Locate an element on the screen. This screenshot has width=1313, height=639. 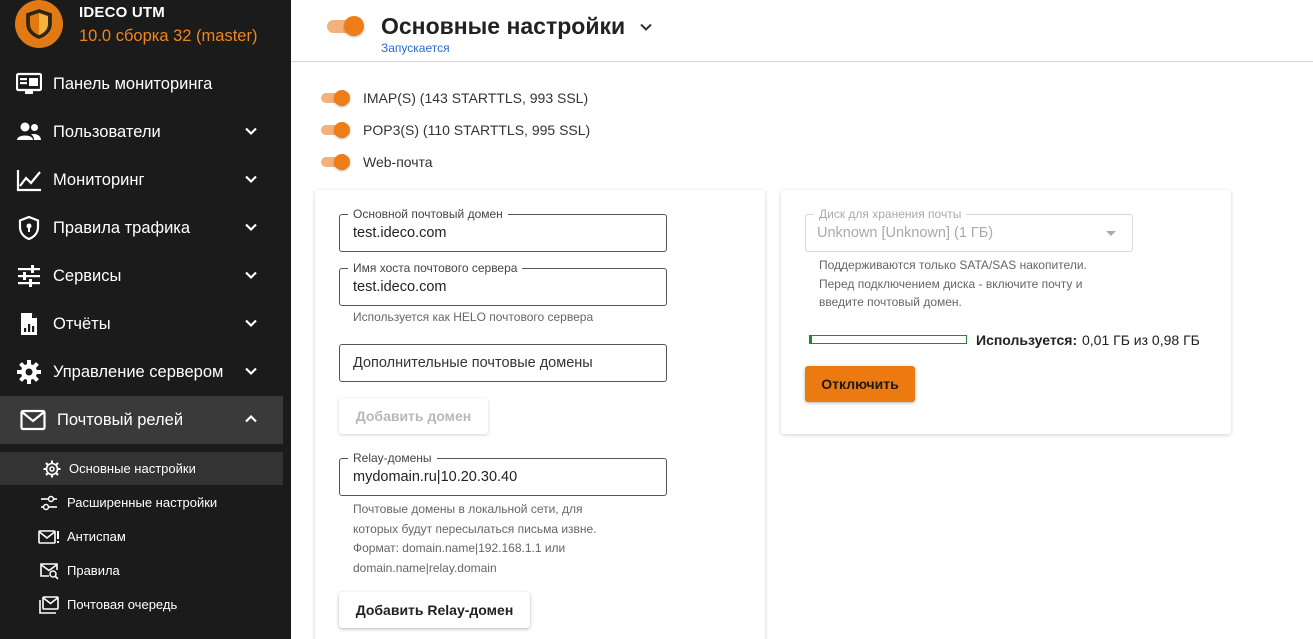
mail-queue-icon is located at coordinates (49, 605).